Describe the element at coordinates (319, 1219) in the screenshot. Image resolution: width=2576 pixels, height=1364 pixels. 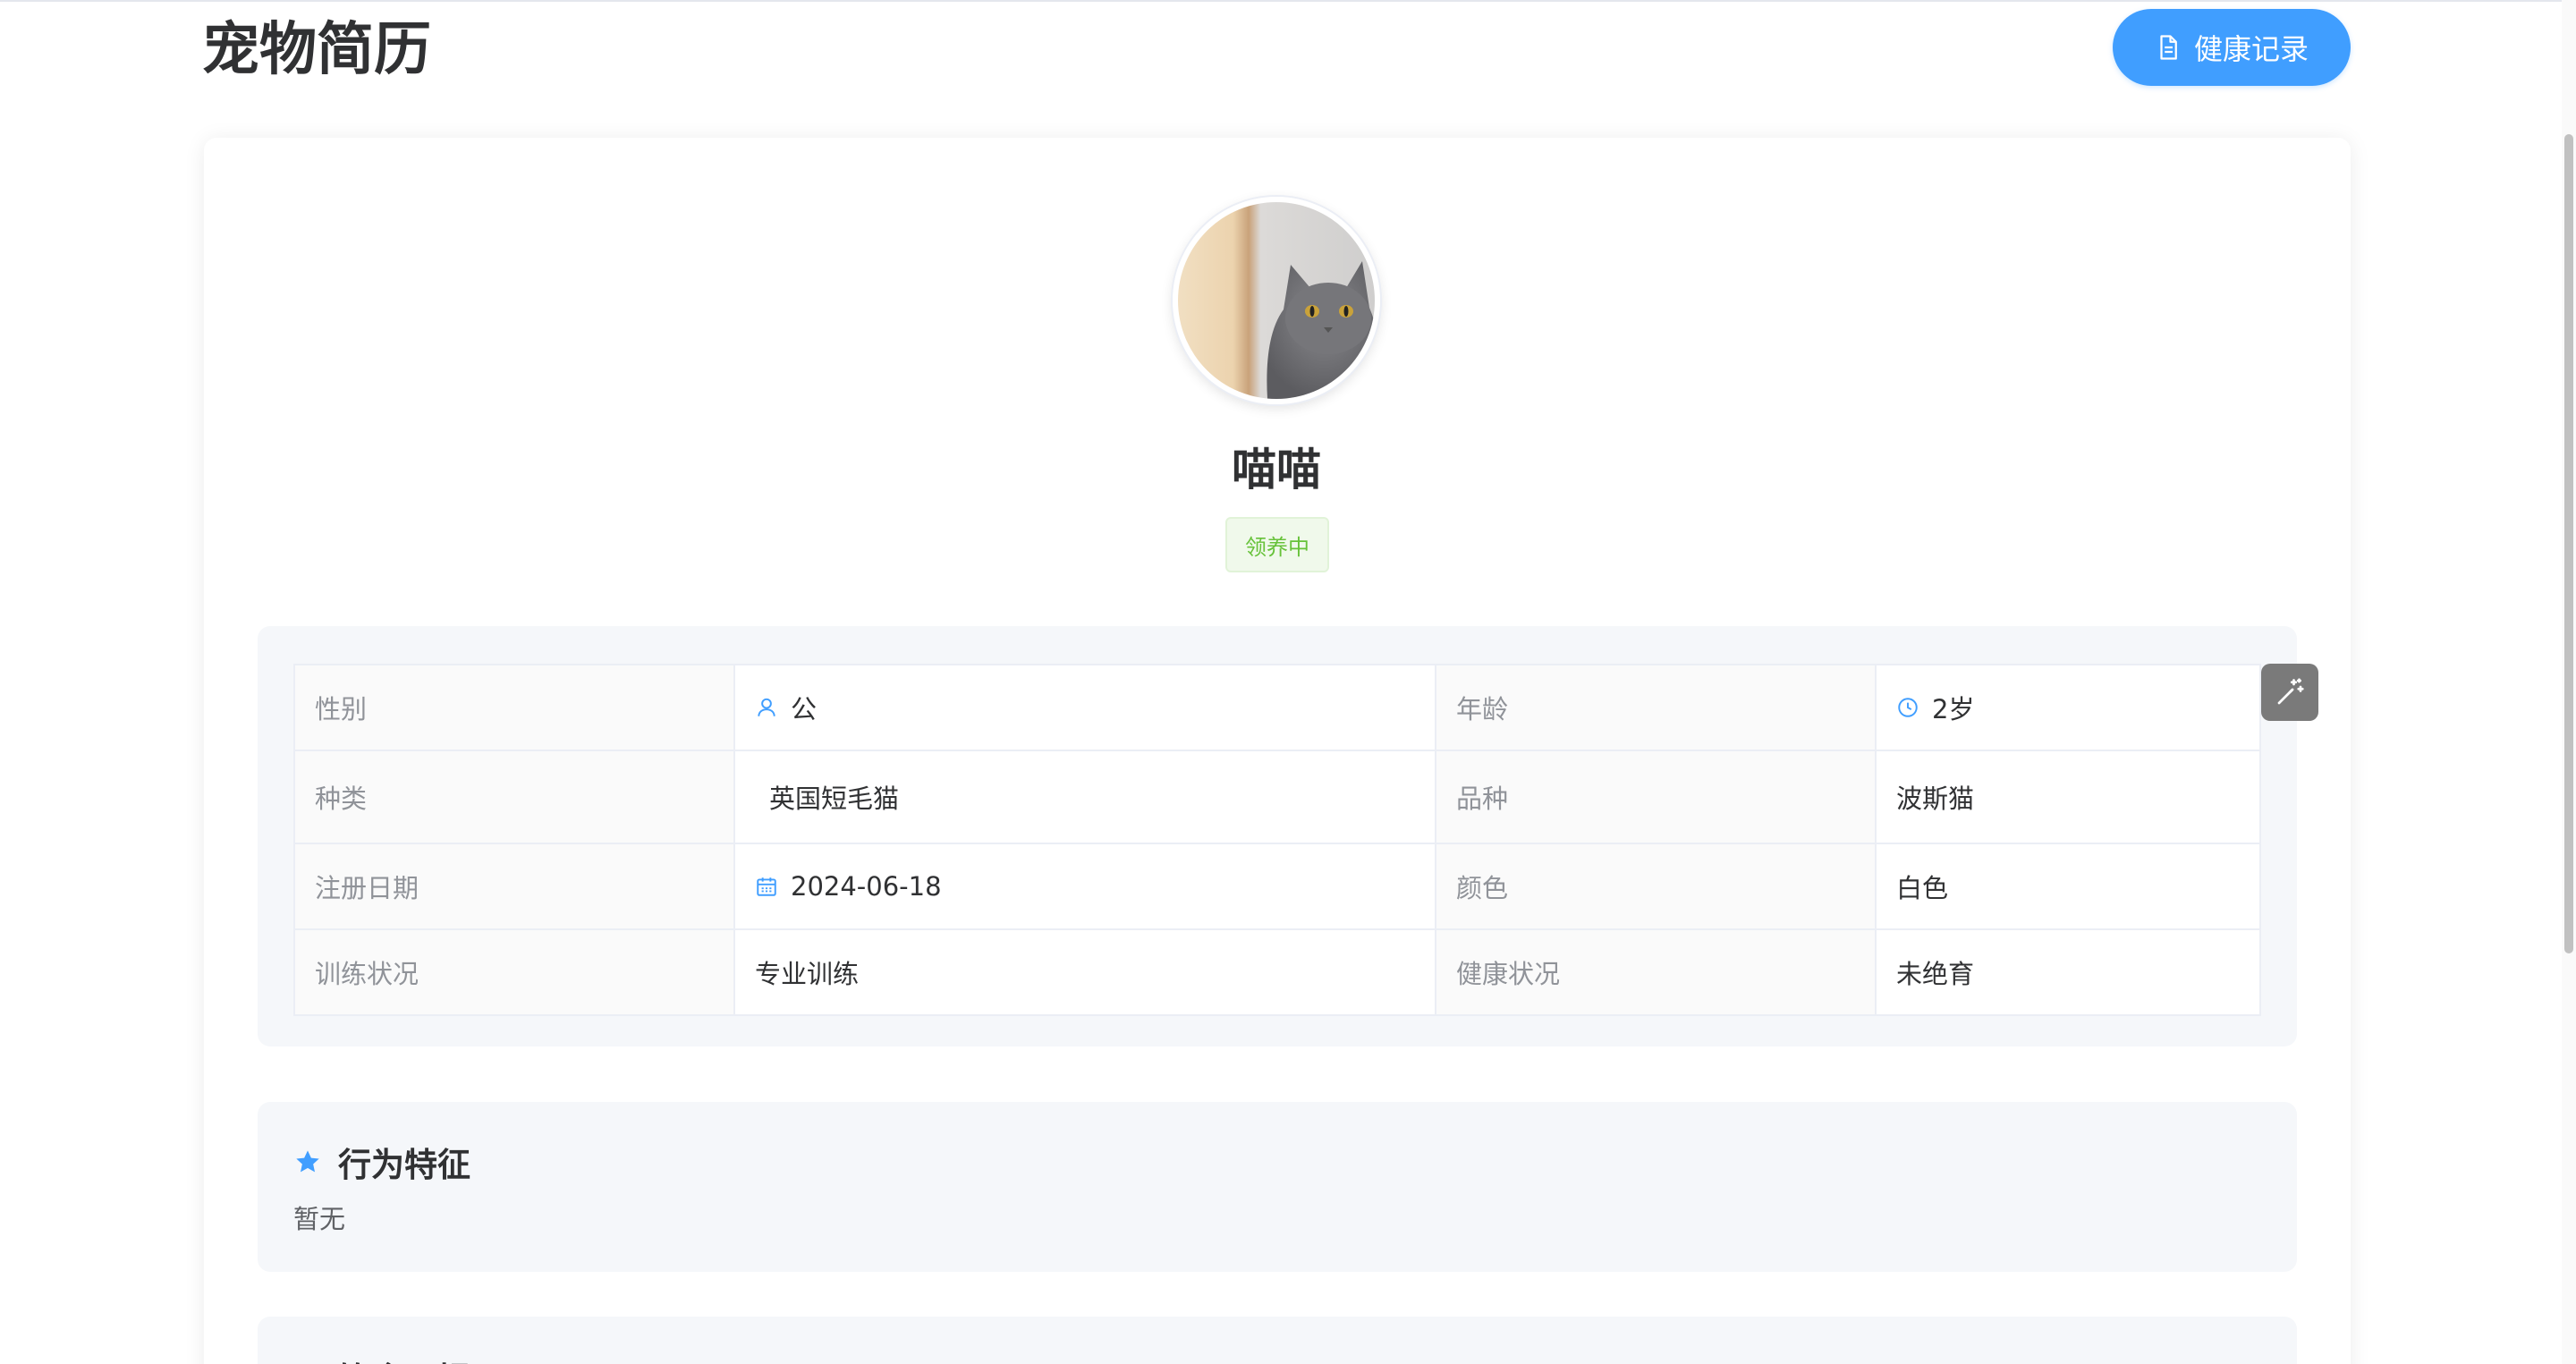
I see `behavior-text: 暂无` at that location.